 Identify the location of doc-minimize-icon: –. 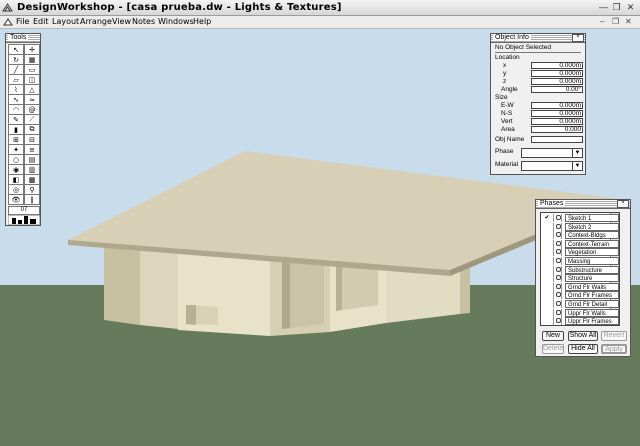
(602, 21).